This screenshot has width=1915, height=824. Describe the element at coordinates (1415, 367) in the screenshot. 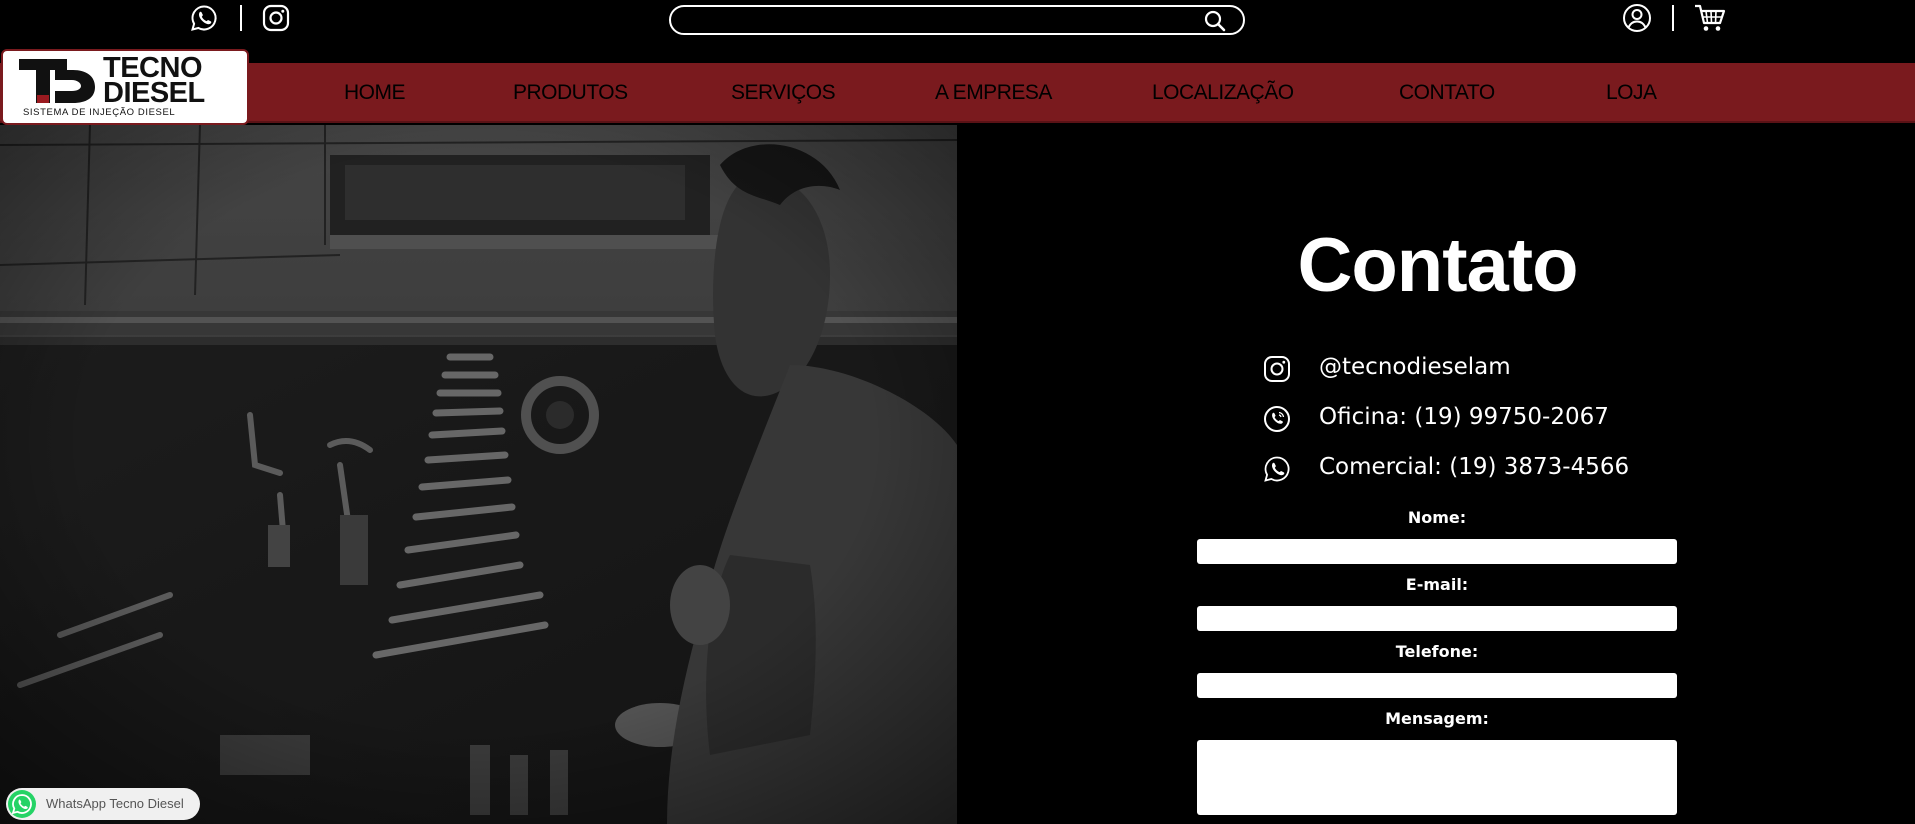

I see `instagram-handle: @tecnodieselam` at that location.